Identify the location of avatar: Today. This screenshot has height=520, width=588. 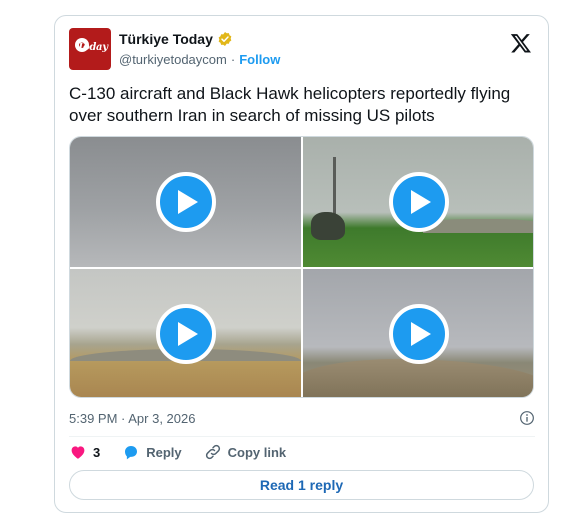
(90, 49).